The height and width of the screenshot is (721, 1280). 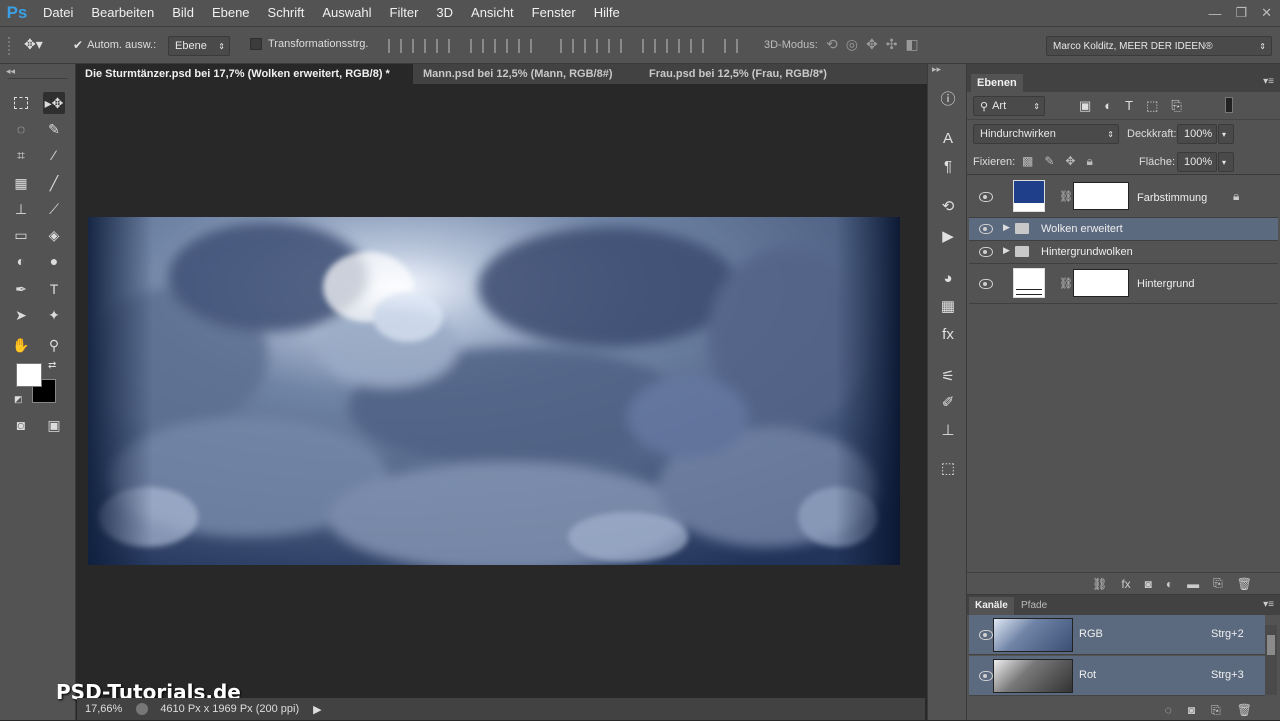 What do you see at coordinates (1197, 162) in the screenshot?
I see `fill-field: 100%` at bounding box center [1197, 162].